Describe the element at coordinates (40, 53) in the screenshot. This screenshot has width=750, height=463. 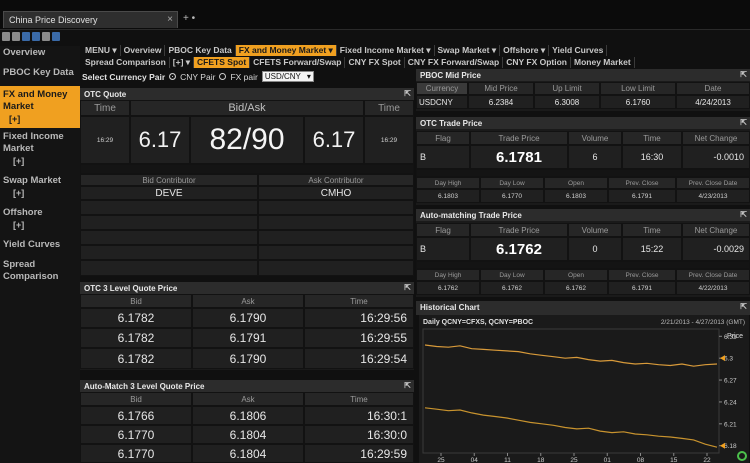
I see `sidebar-item-overview: Overview` at that location.